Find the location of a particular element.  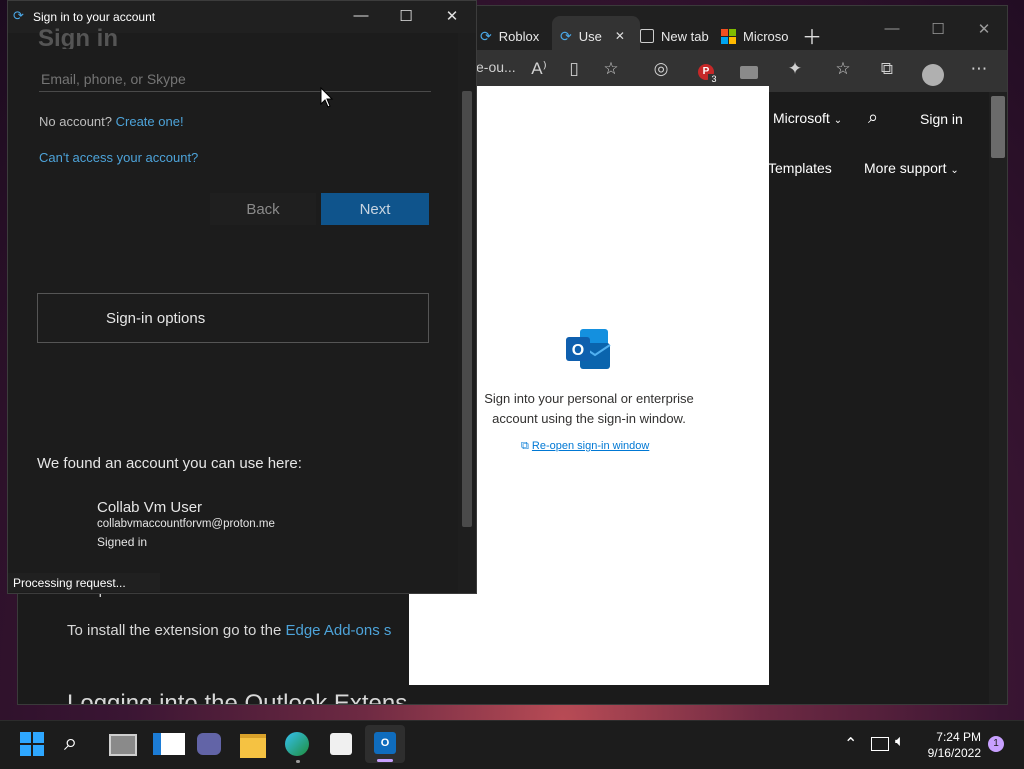

no-account-text: No account? is located at coordinates (75, 121).